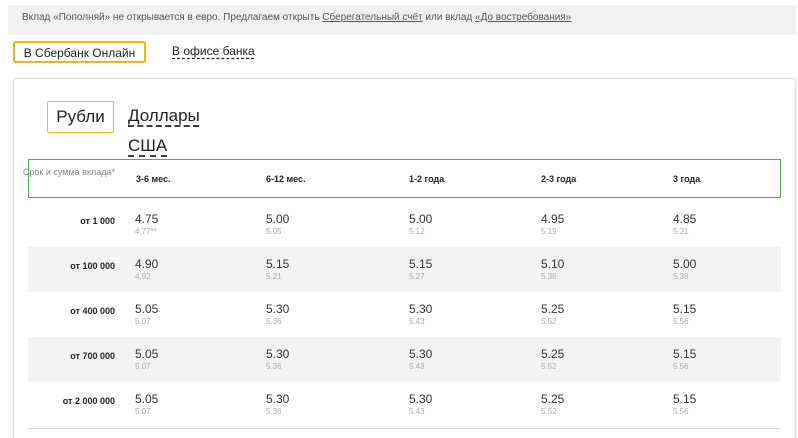  What do you see at coordinates (147, 264) in the screenshot?
I see `rate-value: 4.90` at bounding box center [147, 264].